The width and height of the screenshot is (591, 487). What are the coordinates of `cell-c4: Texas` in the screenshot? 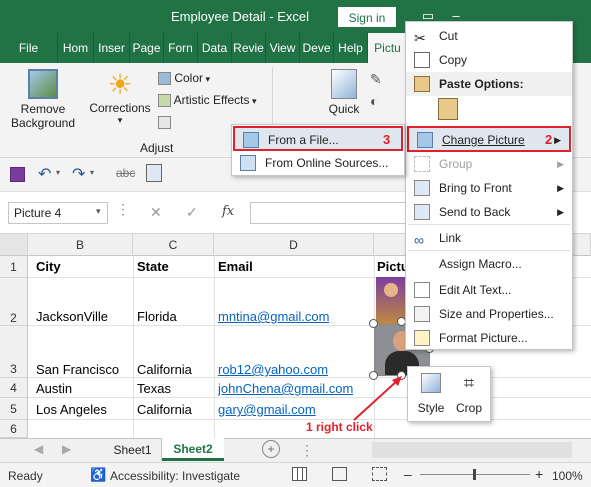 It's located at (154, 388).